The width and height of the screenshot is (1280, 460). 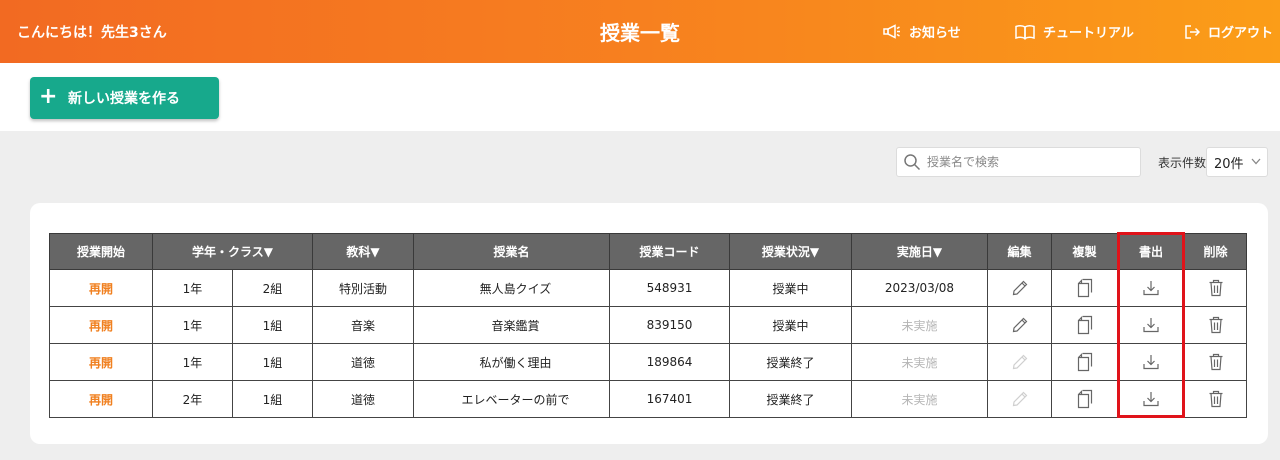 I want to click on col-export-header: 書出, so click(x=1151, y=251).